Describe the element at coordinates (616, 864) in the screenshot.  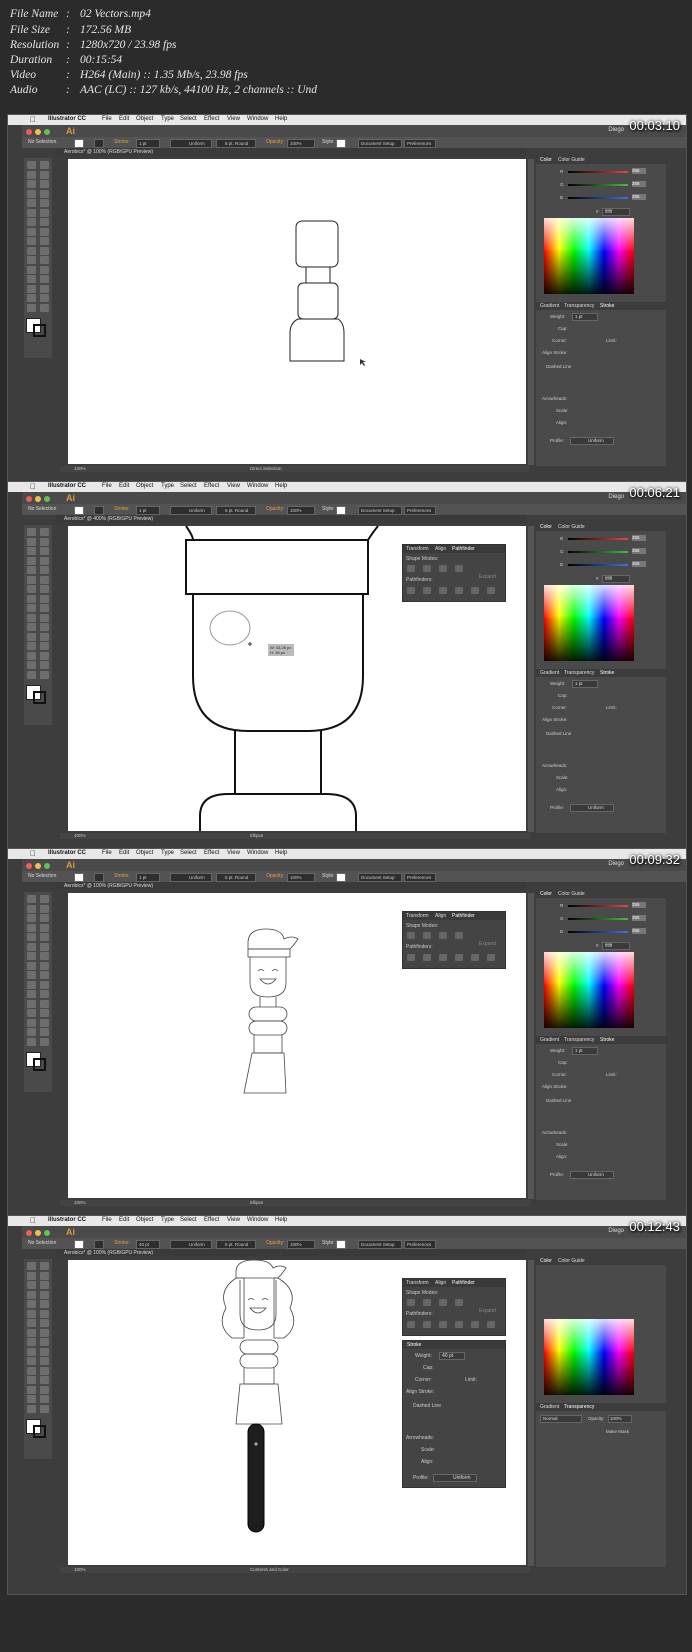
I see `user-name: Diego` at that location.